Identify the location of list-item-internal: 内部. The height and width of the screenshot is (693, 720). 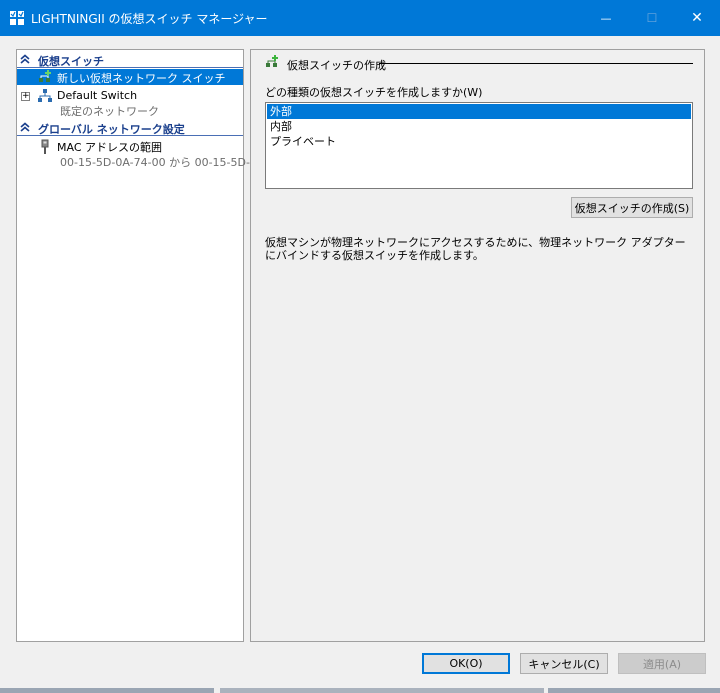
(479, 126).